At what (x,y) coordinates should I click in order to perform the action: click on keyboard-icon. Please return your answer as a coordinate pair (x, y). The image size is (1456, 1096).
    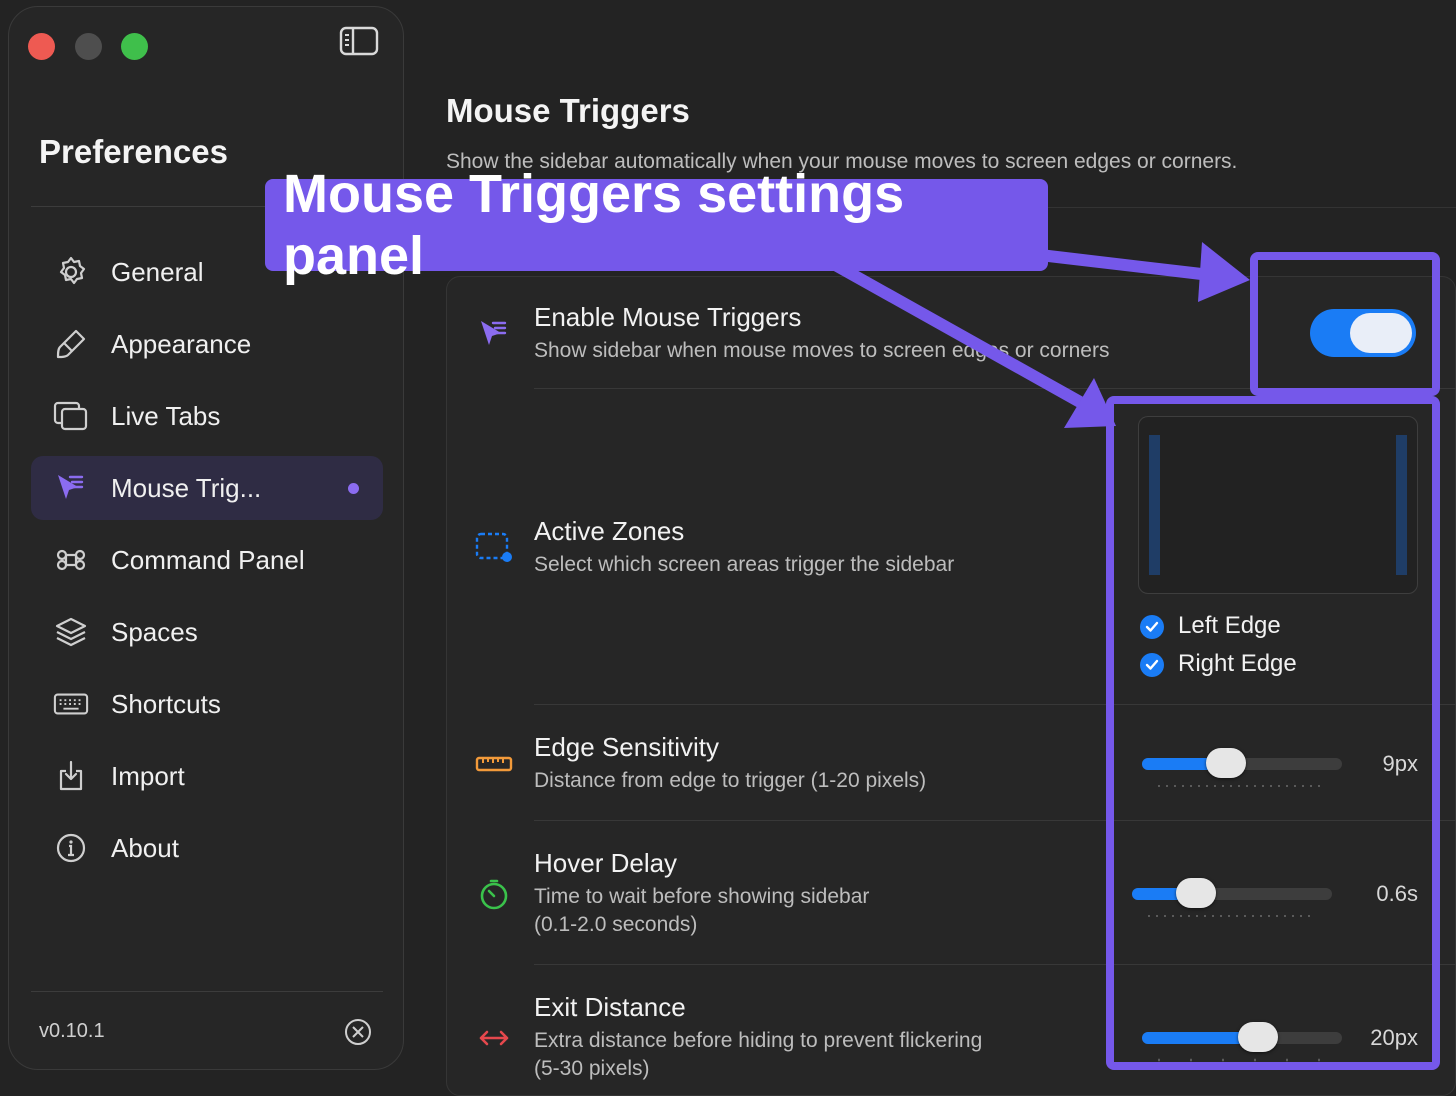
    Looking at the image, I should click on (71, 704).